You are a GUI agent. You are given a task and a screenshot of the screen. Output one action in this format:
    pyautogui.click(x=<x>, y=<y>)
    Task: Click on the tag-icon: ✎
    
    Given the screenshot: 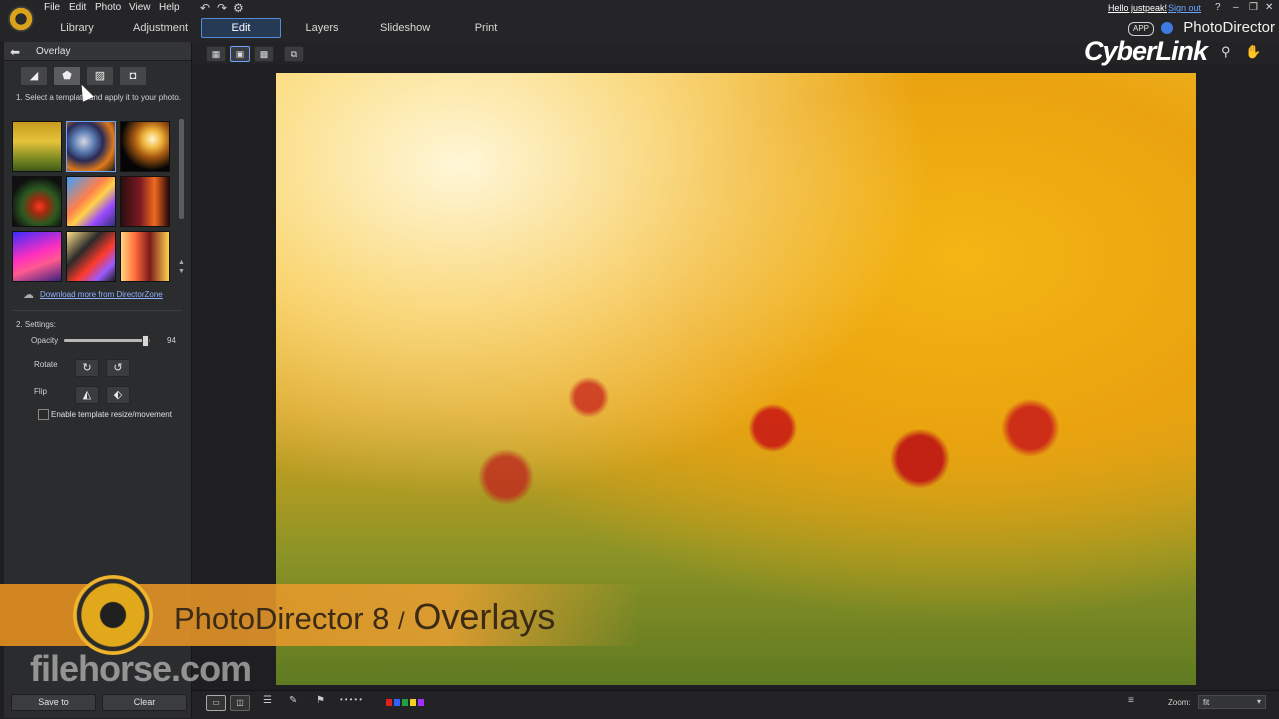 What is the action you would take?
    pyautogui.click(x=293, y=700)
    